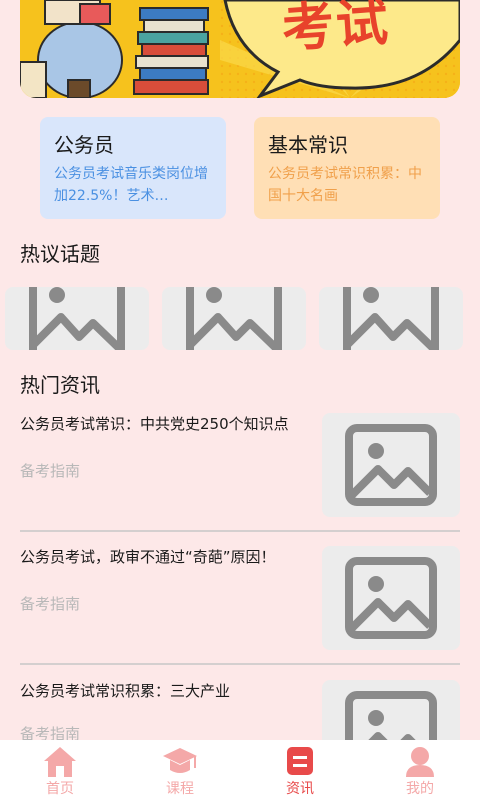 The image size is (480, 800). I want to click on tab-profile: 我的, so click(420, 770).